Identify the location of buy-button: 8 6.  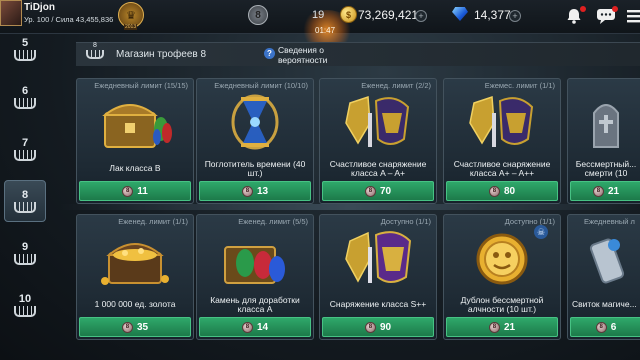
(605, 327).